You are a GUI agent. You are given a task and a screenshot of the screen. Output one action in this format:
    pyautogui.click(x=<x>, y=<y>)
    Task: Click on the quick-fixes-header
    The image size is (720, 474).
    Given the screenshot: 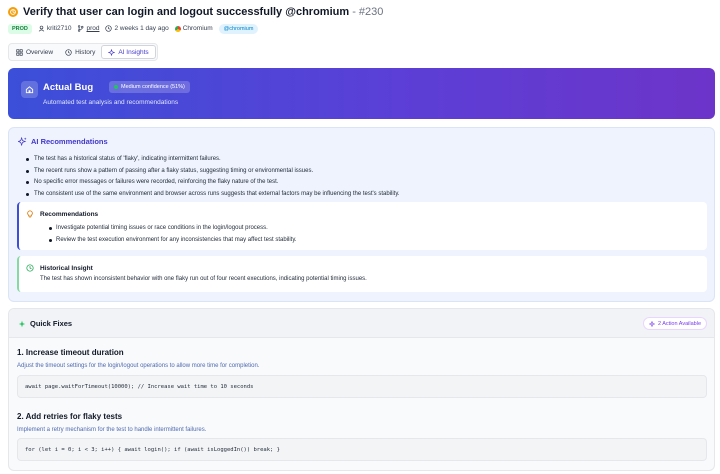 What is the action you would take?
    pyautogui.click(x=361, y=323)
    